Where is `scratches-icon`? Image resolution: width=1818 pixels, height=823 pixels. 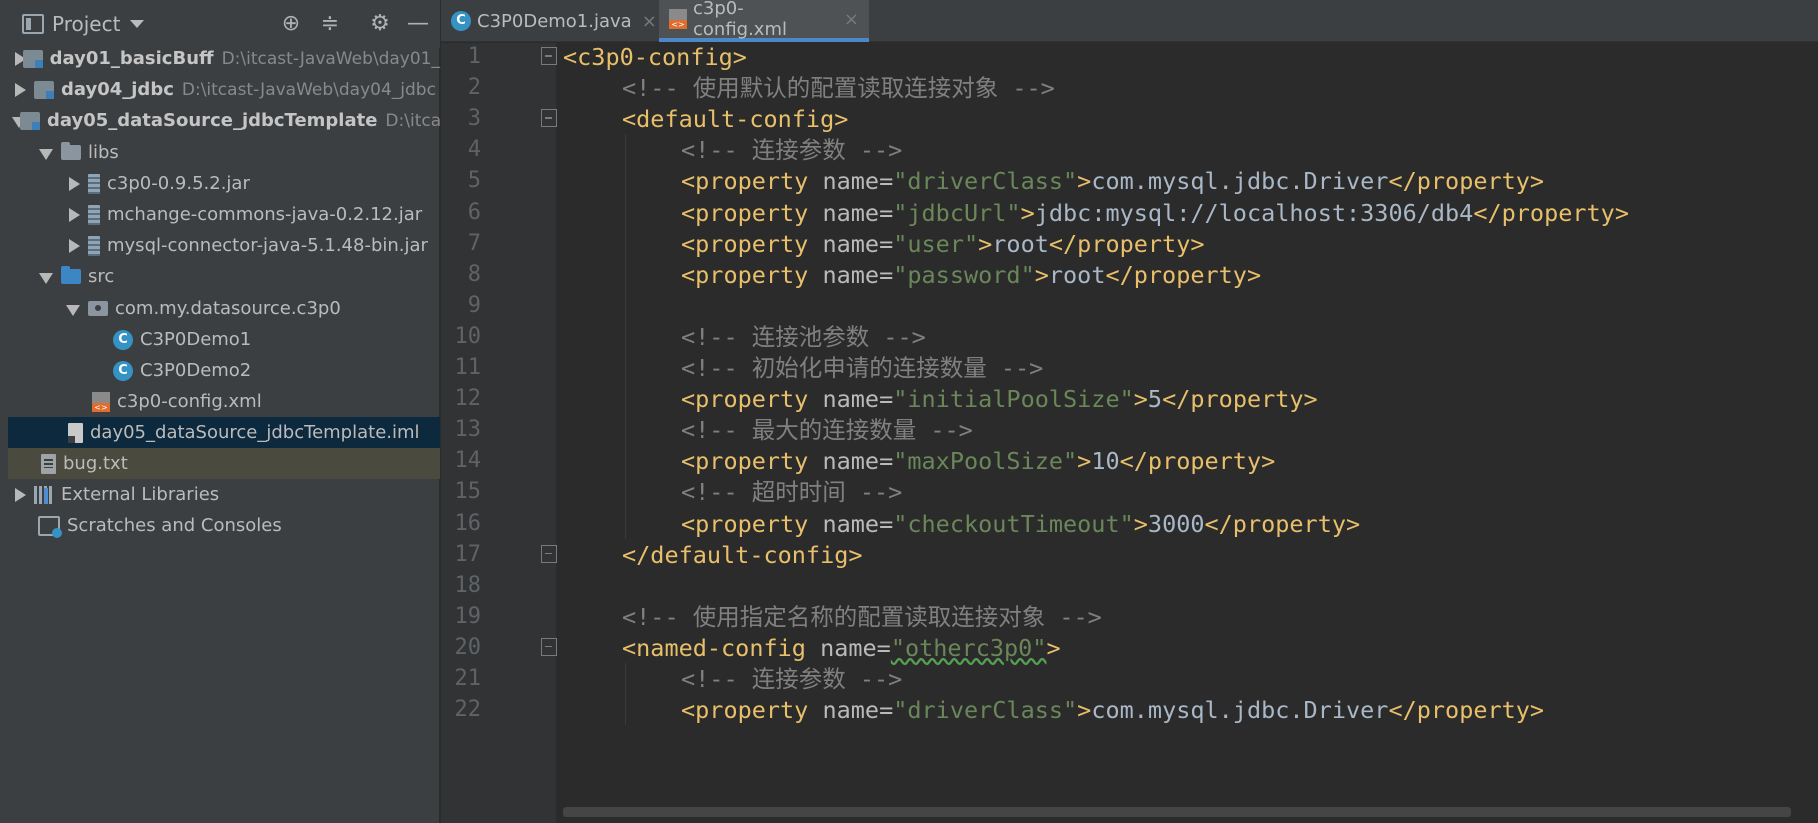 scratches-icon is located at coordinates (50, 526).